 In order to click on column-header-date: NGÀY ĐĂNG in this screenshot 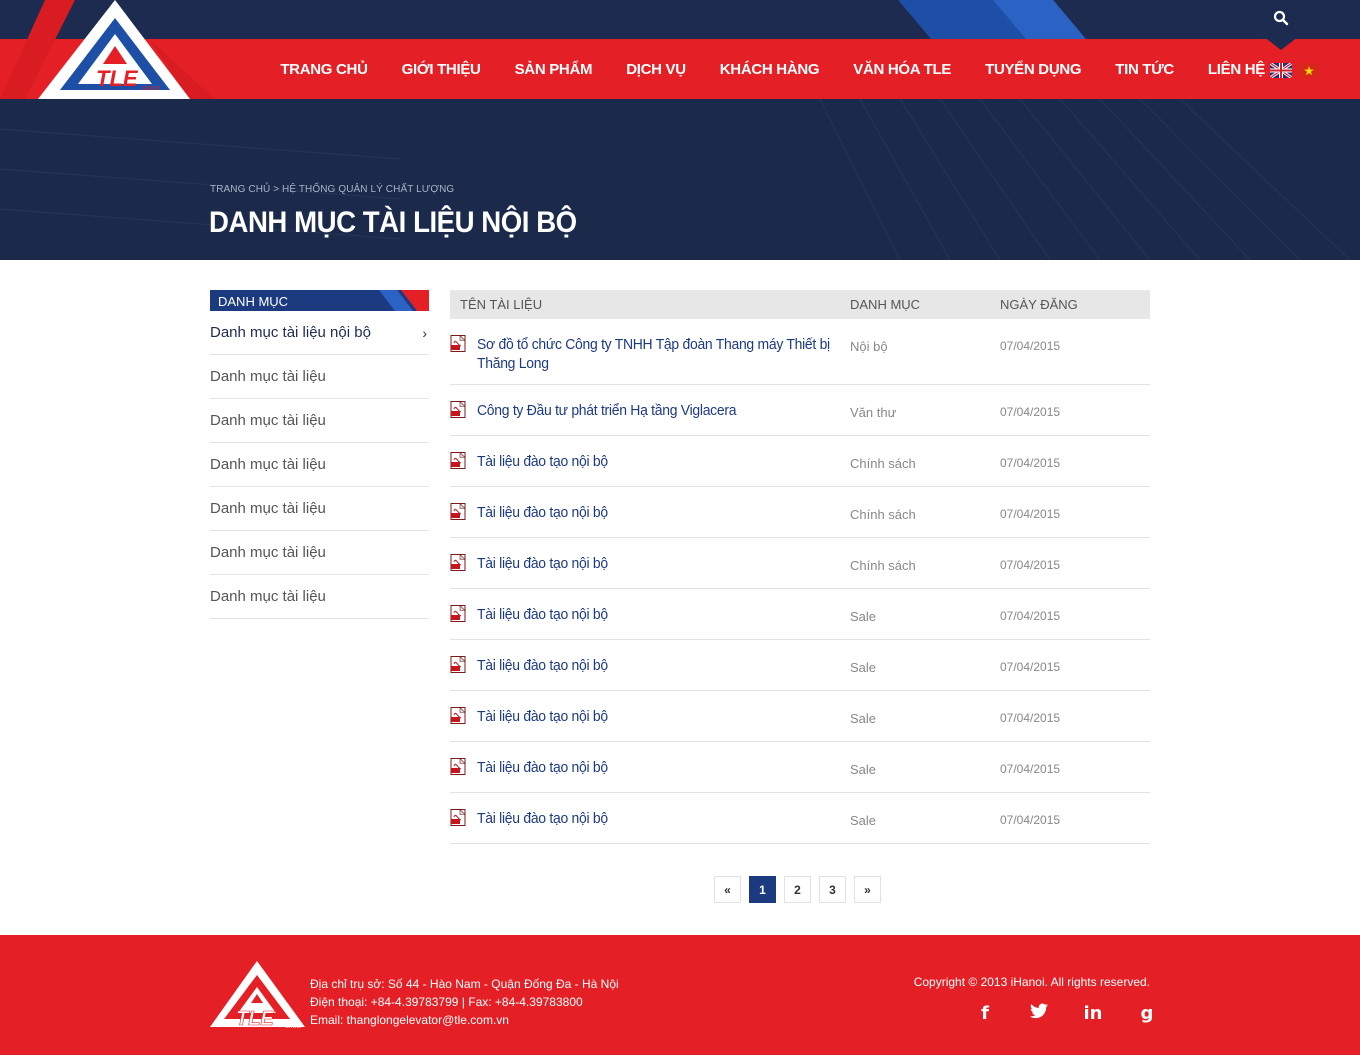, I will do `click(1075, 304)`.